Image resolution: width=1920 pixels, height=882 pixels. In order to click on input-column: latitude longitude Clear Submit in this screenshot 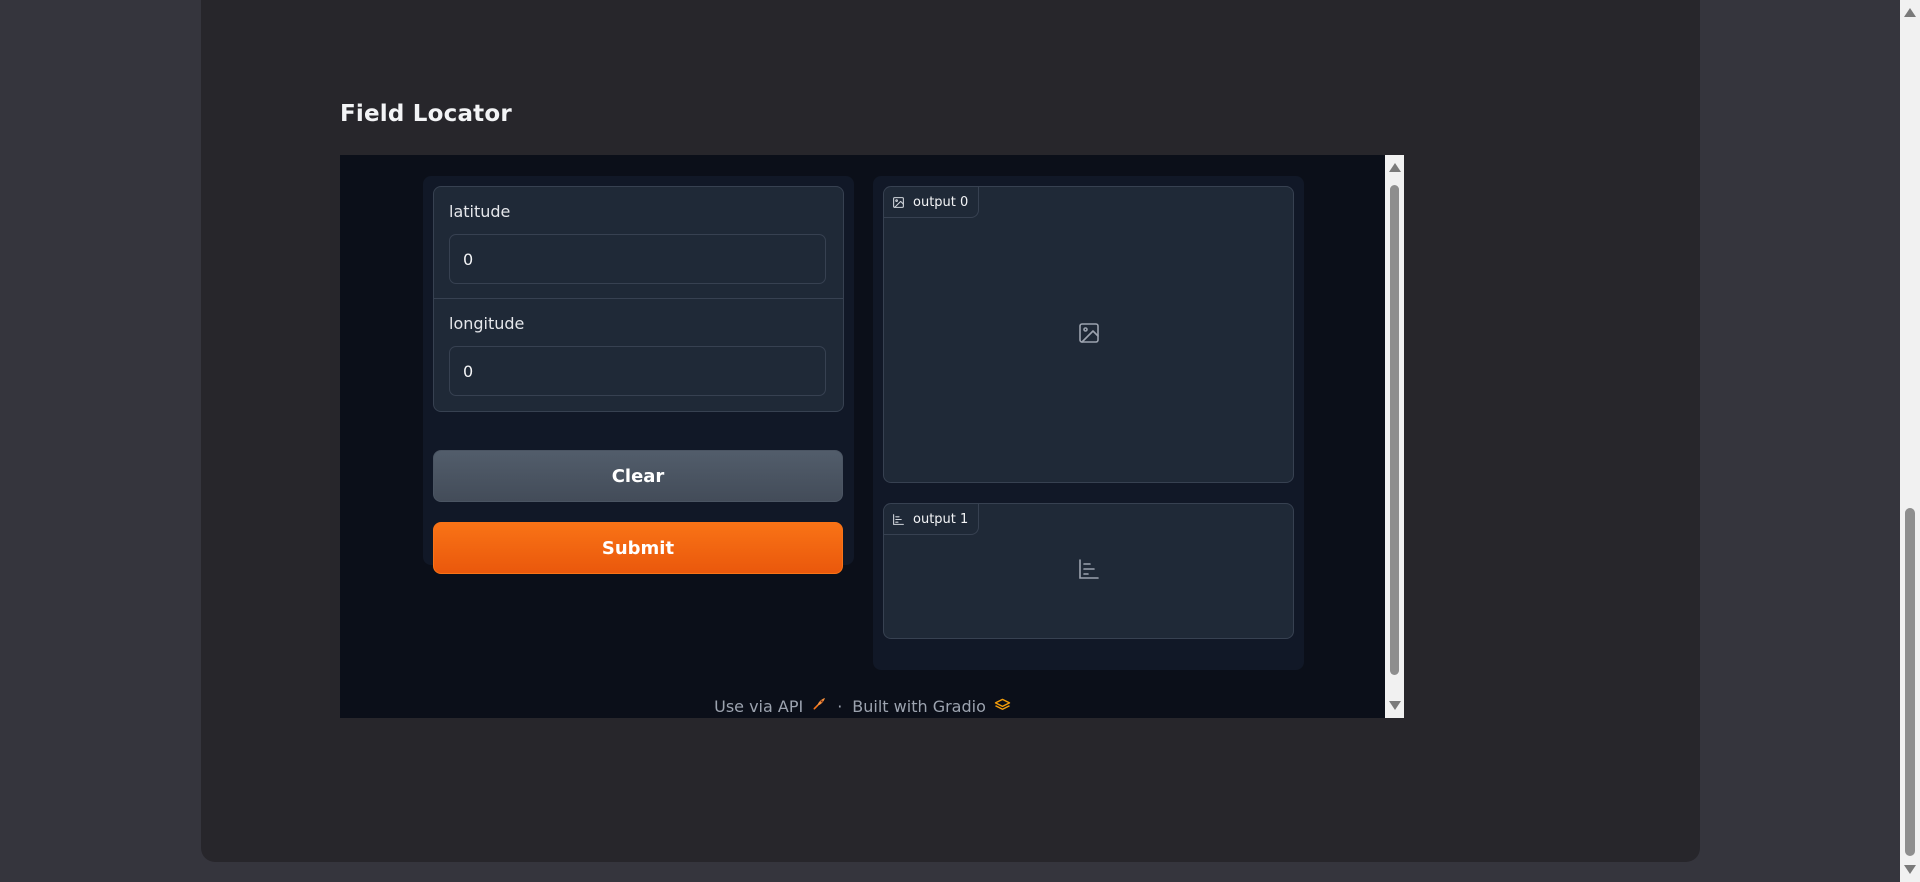, I will do `click(638, 375)`.